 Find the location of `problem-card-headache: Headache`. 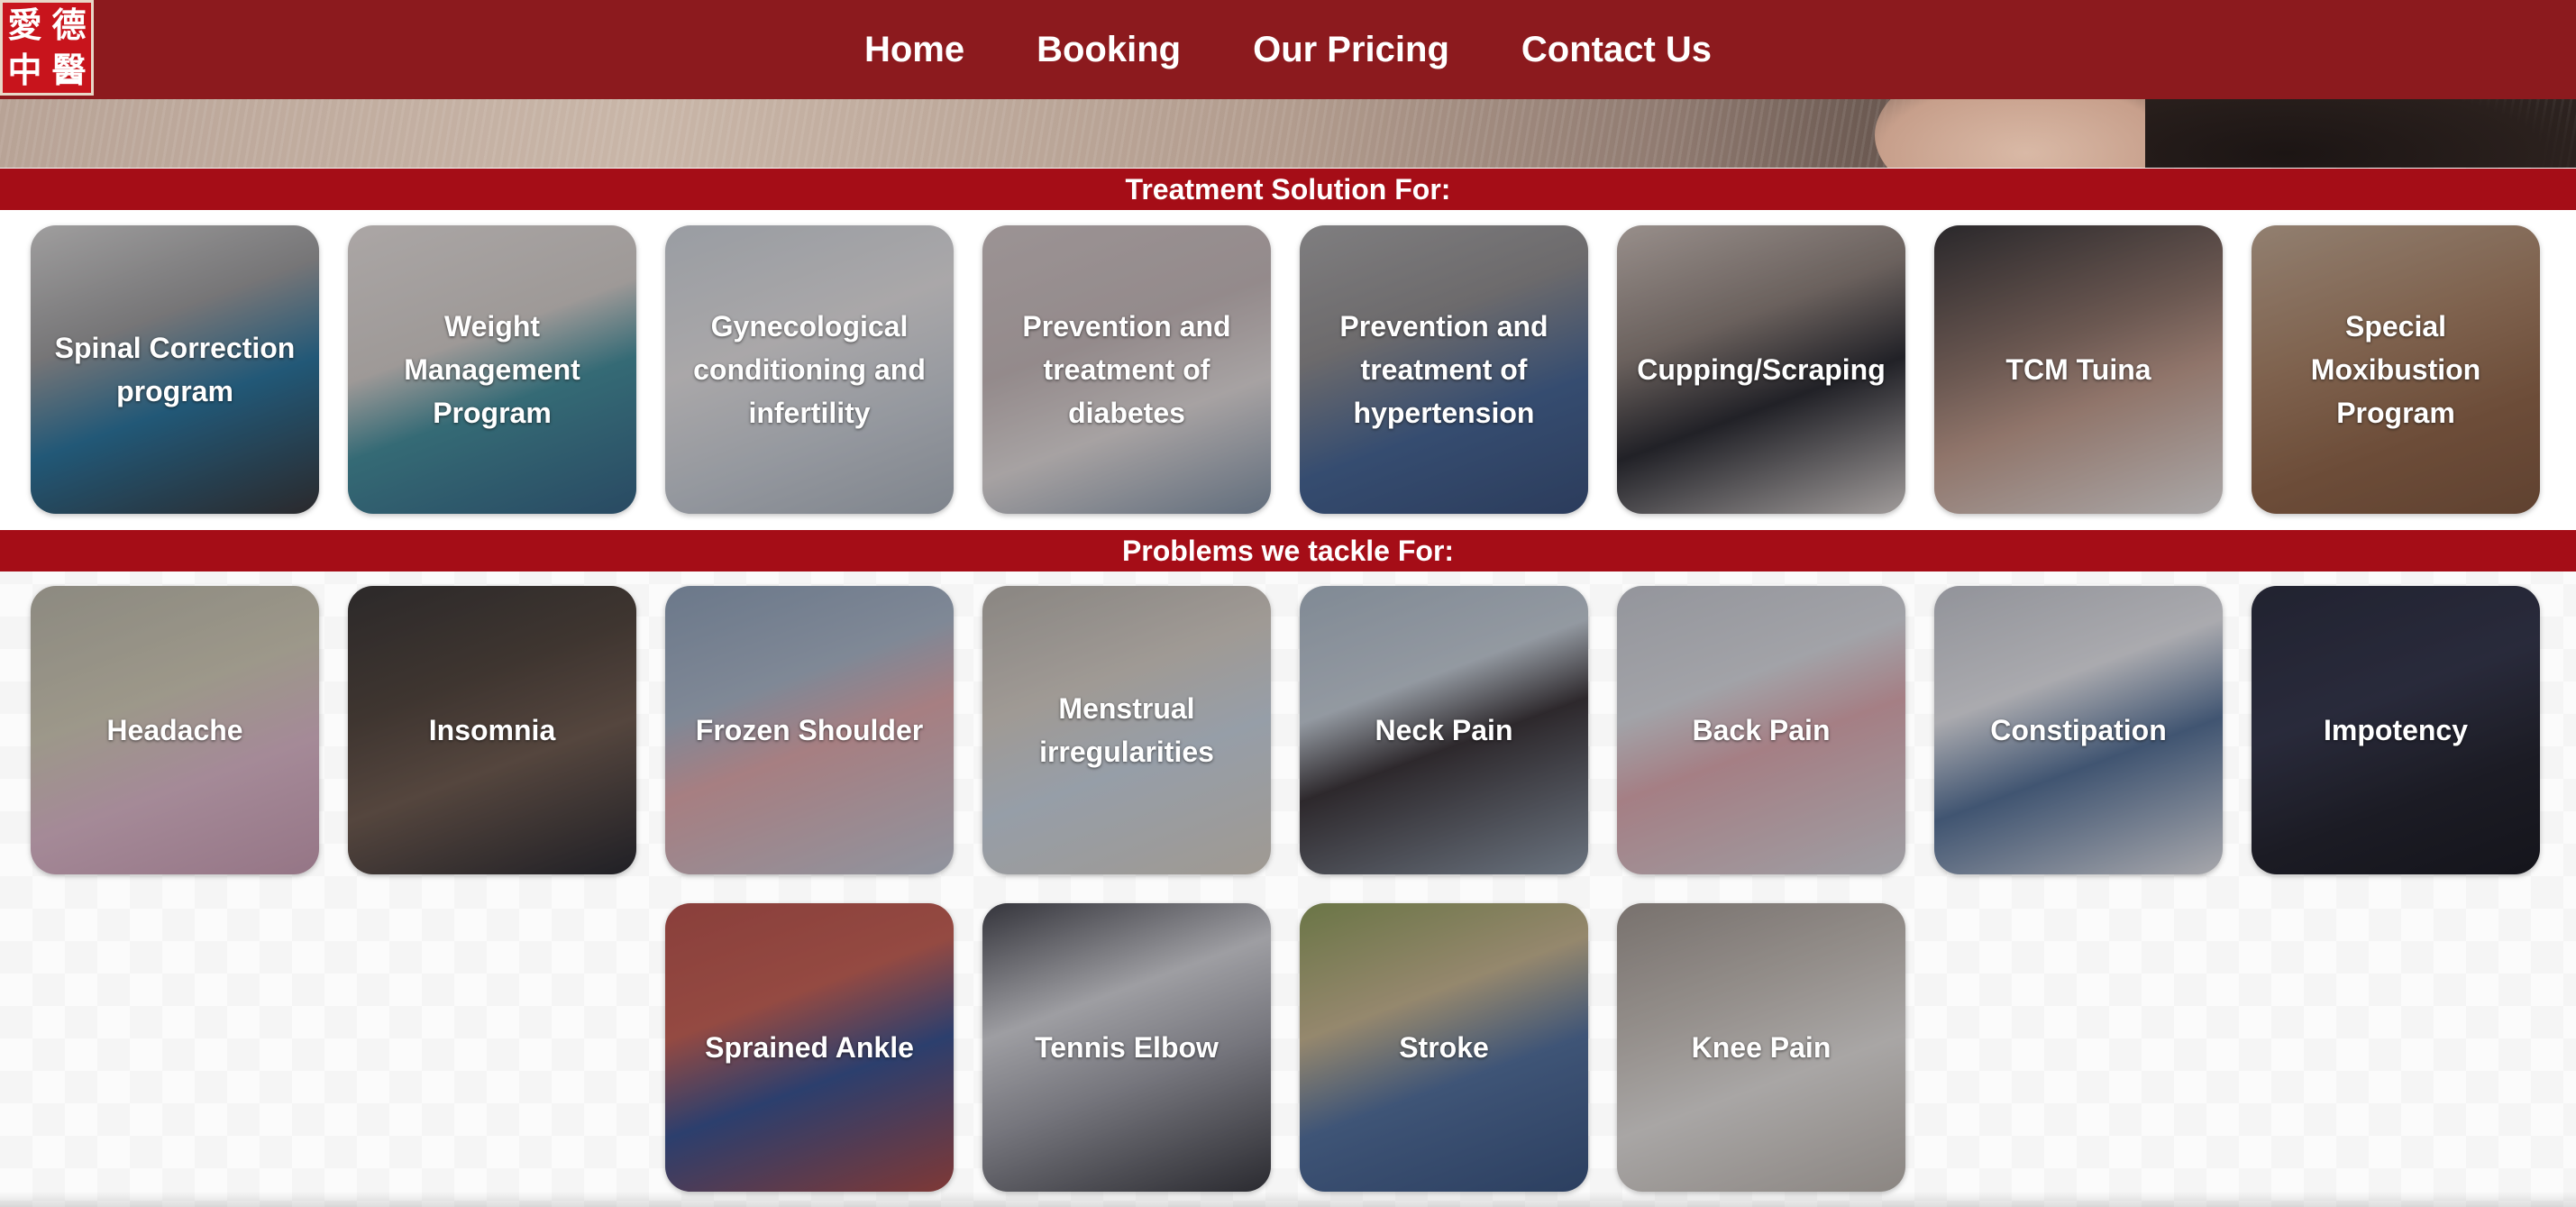

problem-card-headache: Headache is located at coordinates (175, 730).